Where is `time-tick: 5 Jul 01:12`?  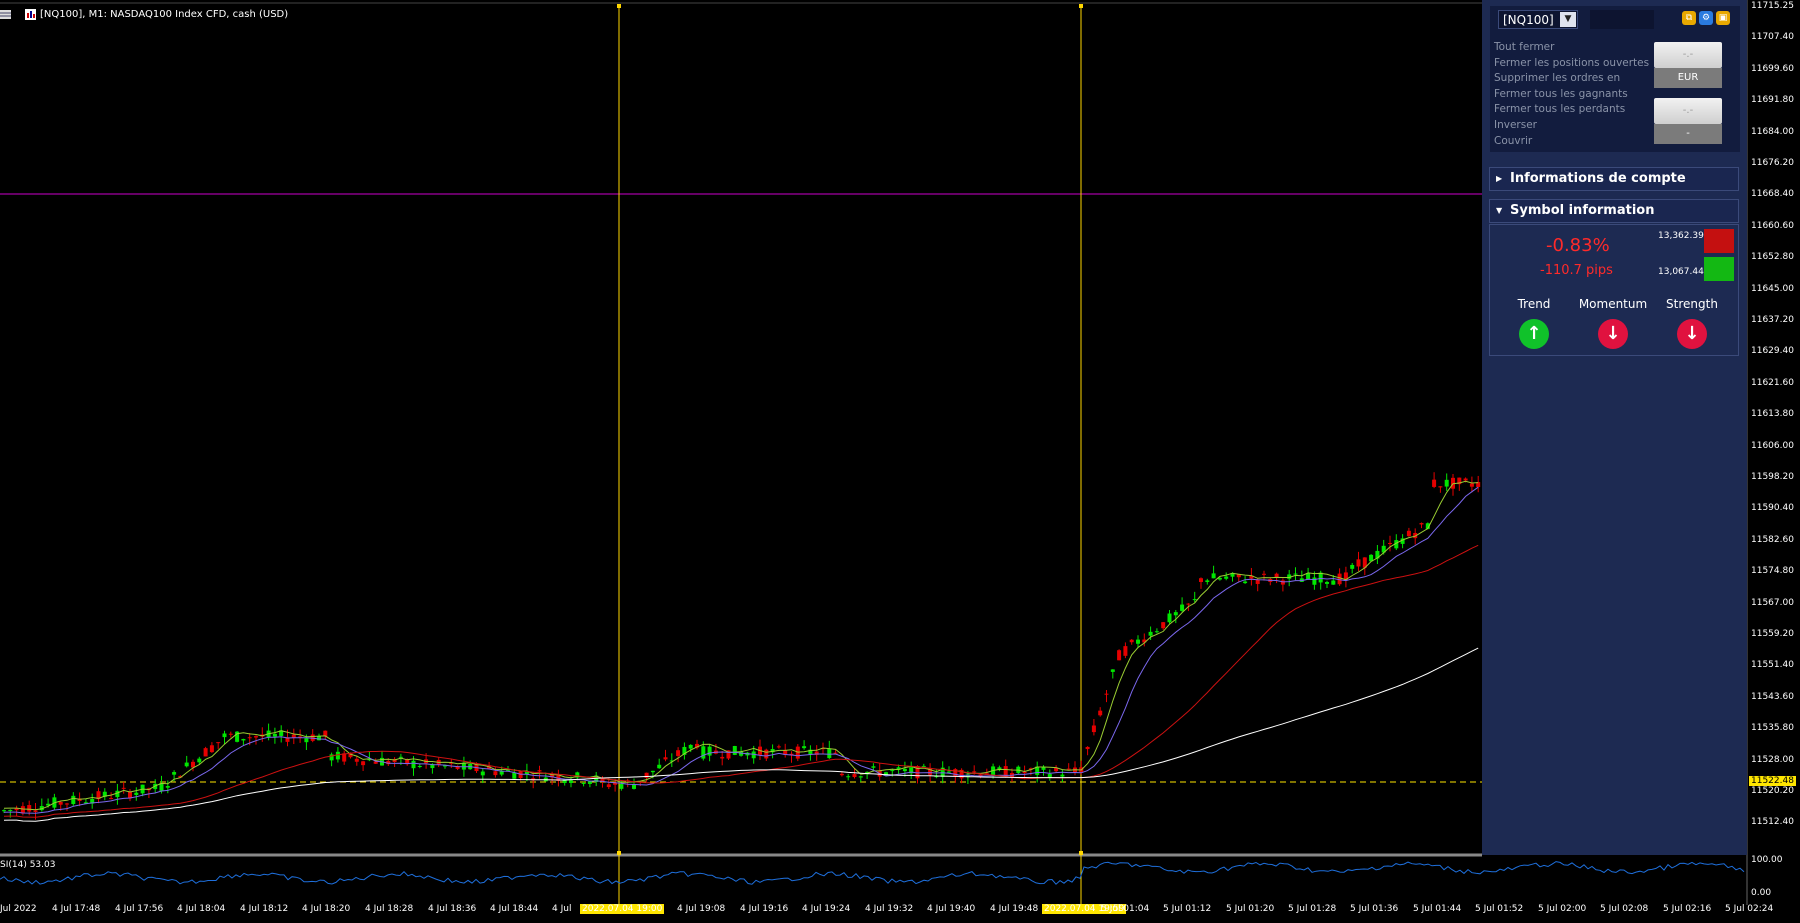
time-tick: 5 Jul 01:12 is located at coordinates (1187, 909).